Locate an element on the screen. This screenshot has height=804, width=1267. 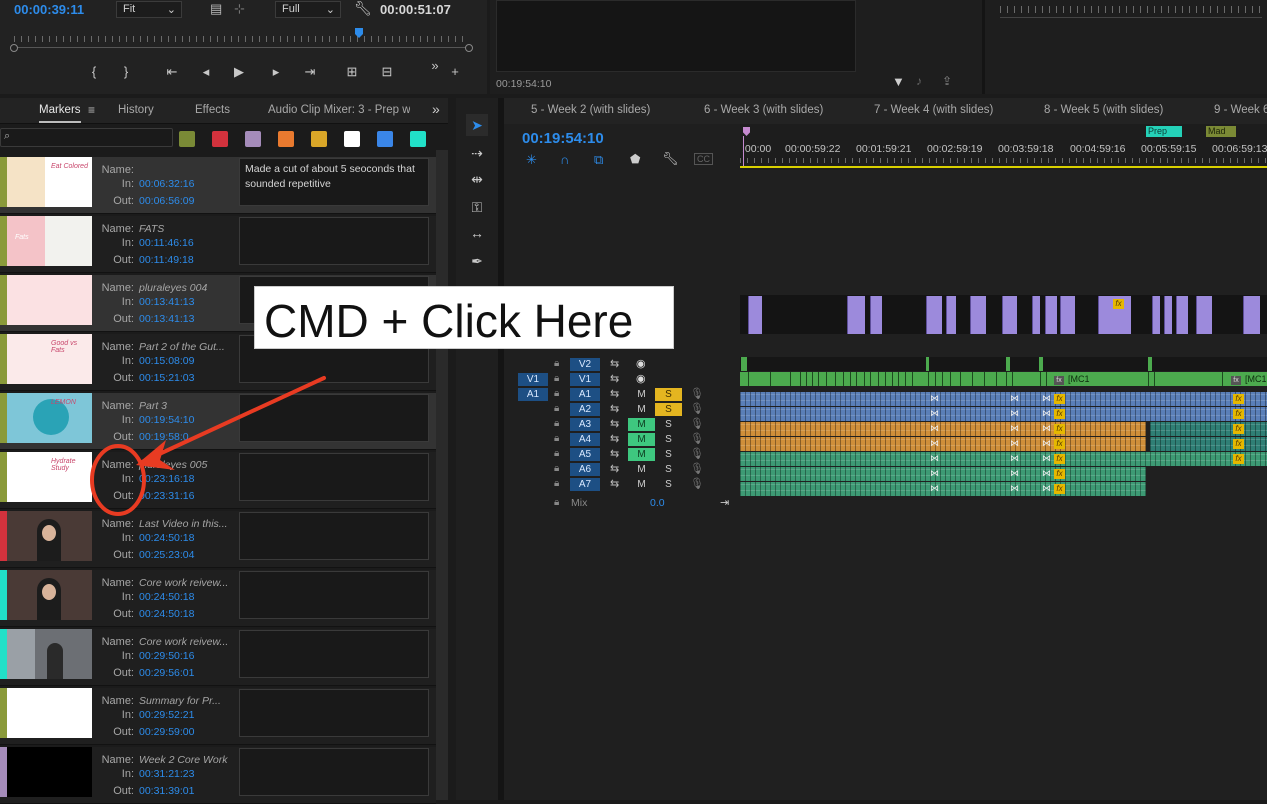
tab-sequence-week5: 8 - Week 5 (with slides) is located at coordinates (1103, 110).